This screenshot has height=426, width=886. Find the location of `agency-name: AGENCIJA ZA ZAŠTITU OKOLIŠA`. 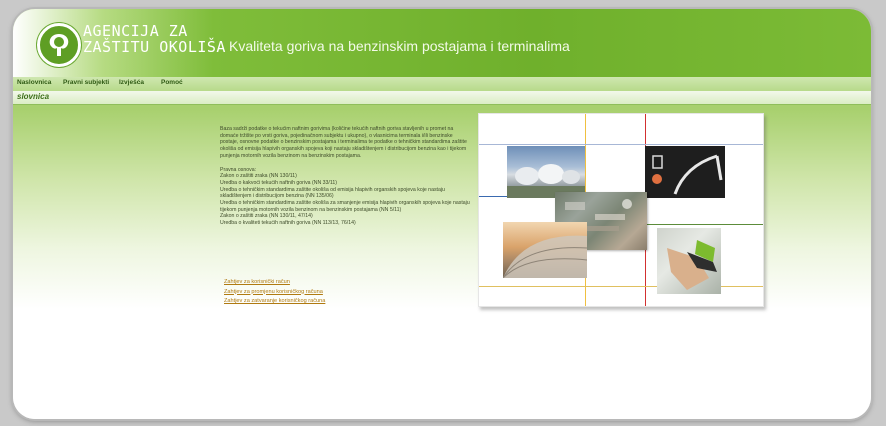

agency-name: AGENCIJA ZA ZAŠTITU OKOLIŠA is located at coordinates (154, 39).